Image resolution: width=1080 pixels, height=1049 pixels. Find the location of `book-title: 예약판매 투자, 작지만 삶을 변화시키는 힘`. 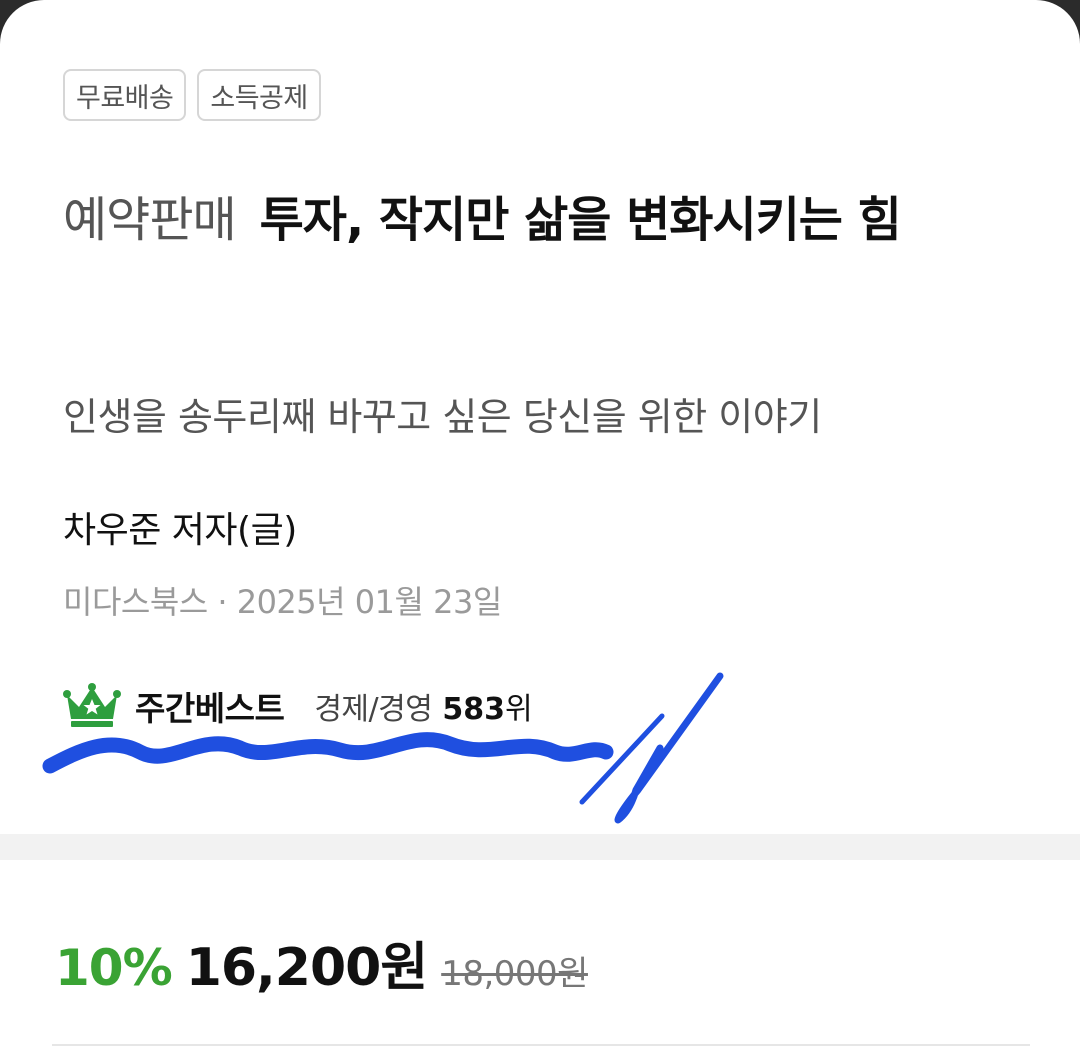

book-title: 예약판매 투자, 작지만 삶을 변화시키는 힘 is located at coordinates (543, 220).